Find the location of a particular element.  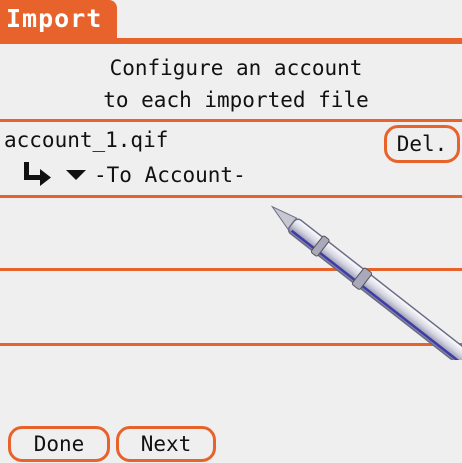

next-button: Next is located at coordinates (166, 444).